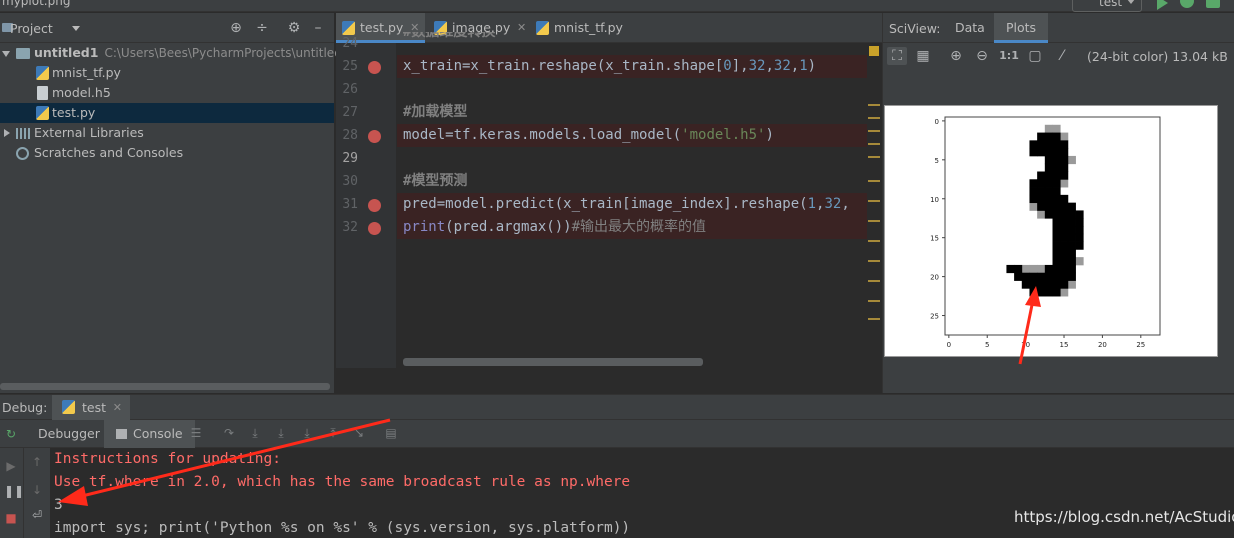 The width and height of the screenshot is (1234, 538). Describe the element at coordinates (86, 72) in the screenshot. I see `tree-item-label: mnist_tf.py` at that location.